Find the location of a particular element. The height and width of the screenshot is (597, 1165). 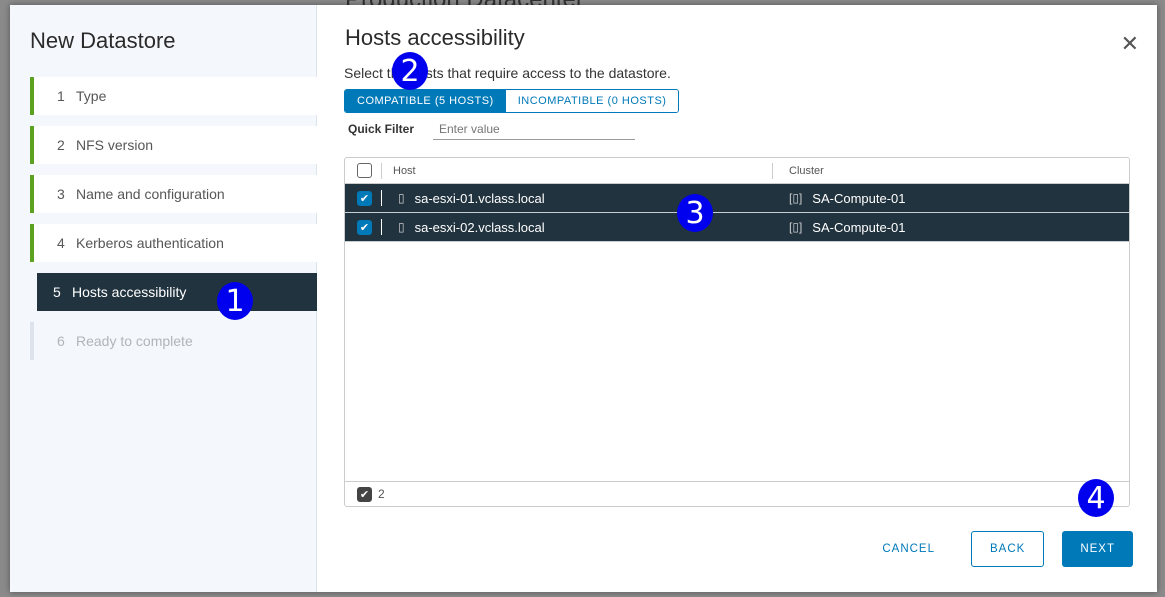

step-number: 3 is located at coordinates (61, 194).